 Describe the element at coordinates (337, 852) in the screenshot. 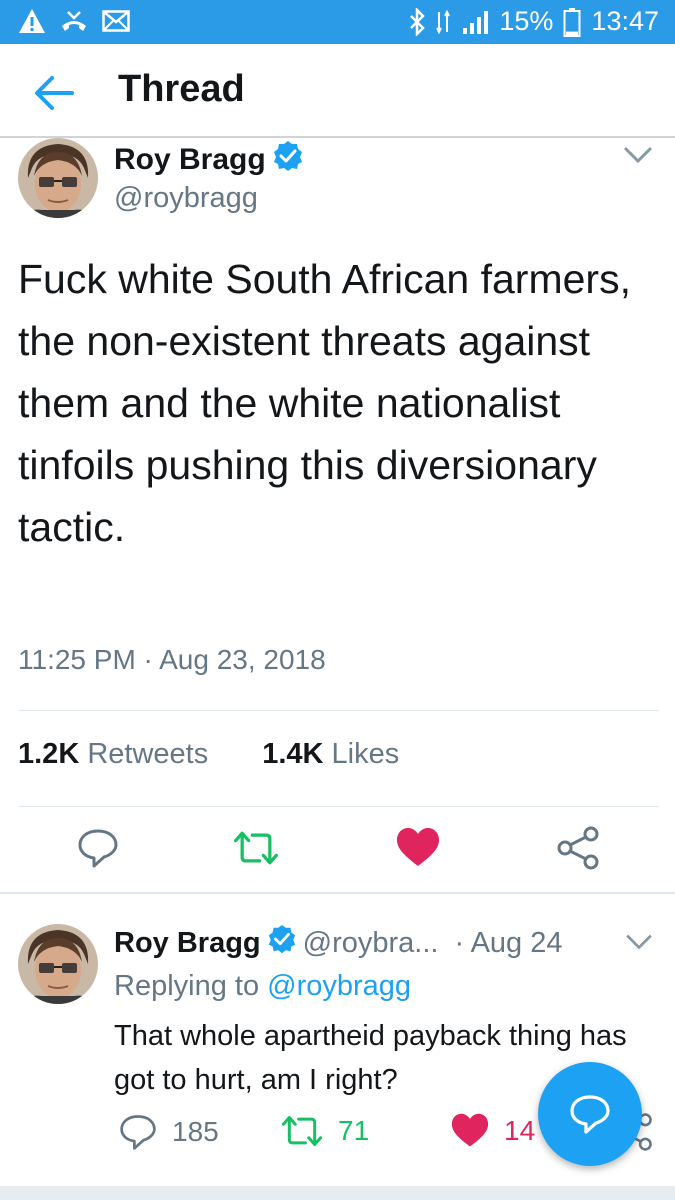

I see `tweet-actions` at that location.